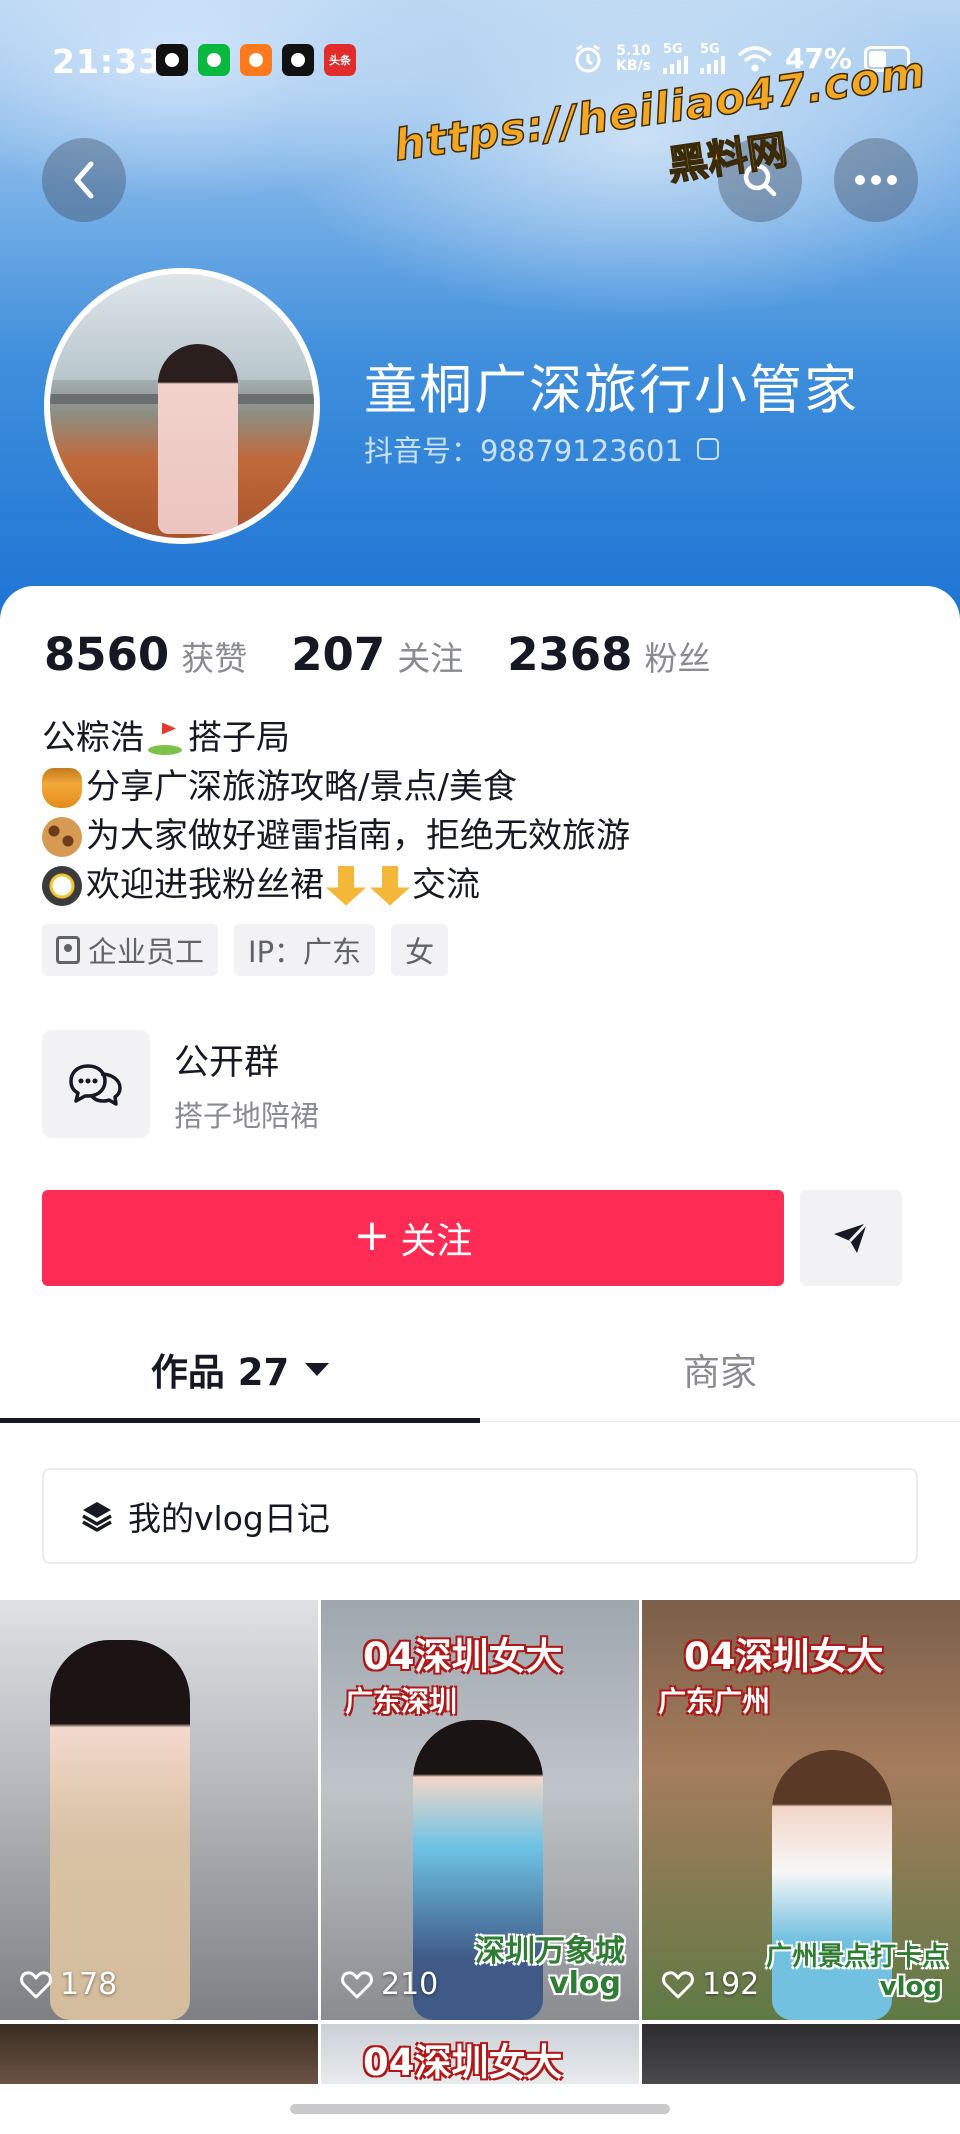 This screenshot has height=2134, width=960. I want to click on bio-line: 分享广深旅游攻略/景点/美食, so click(336, 787).